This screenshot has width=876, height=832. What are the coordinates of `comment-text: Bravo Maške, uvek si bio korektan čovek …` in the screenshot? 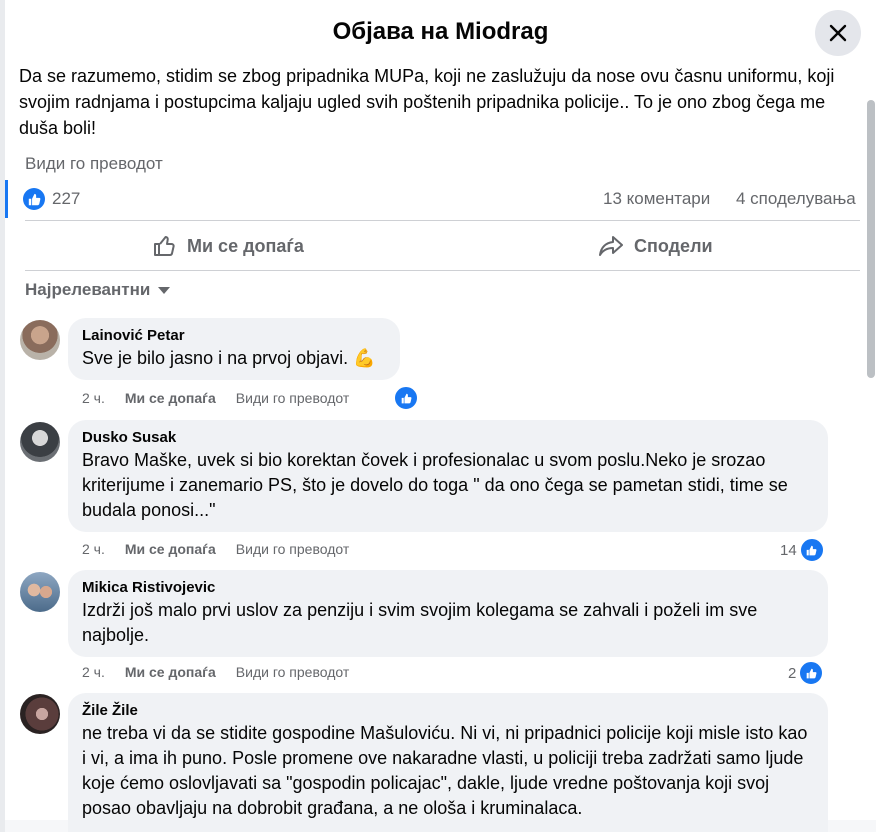 It's located at (435, 485).